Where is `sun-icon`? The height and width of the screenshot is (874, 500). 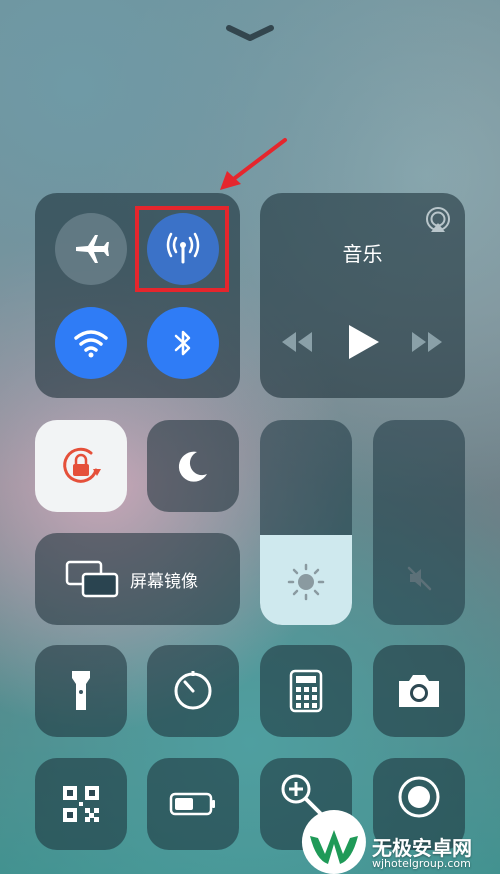
sun-icon is located at coordinates (306, 582).